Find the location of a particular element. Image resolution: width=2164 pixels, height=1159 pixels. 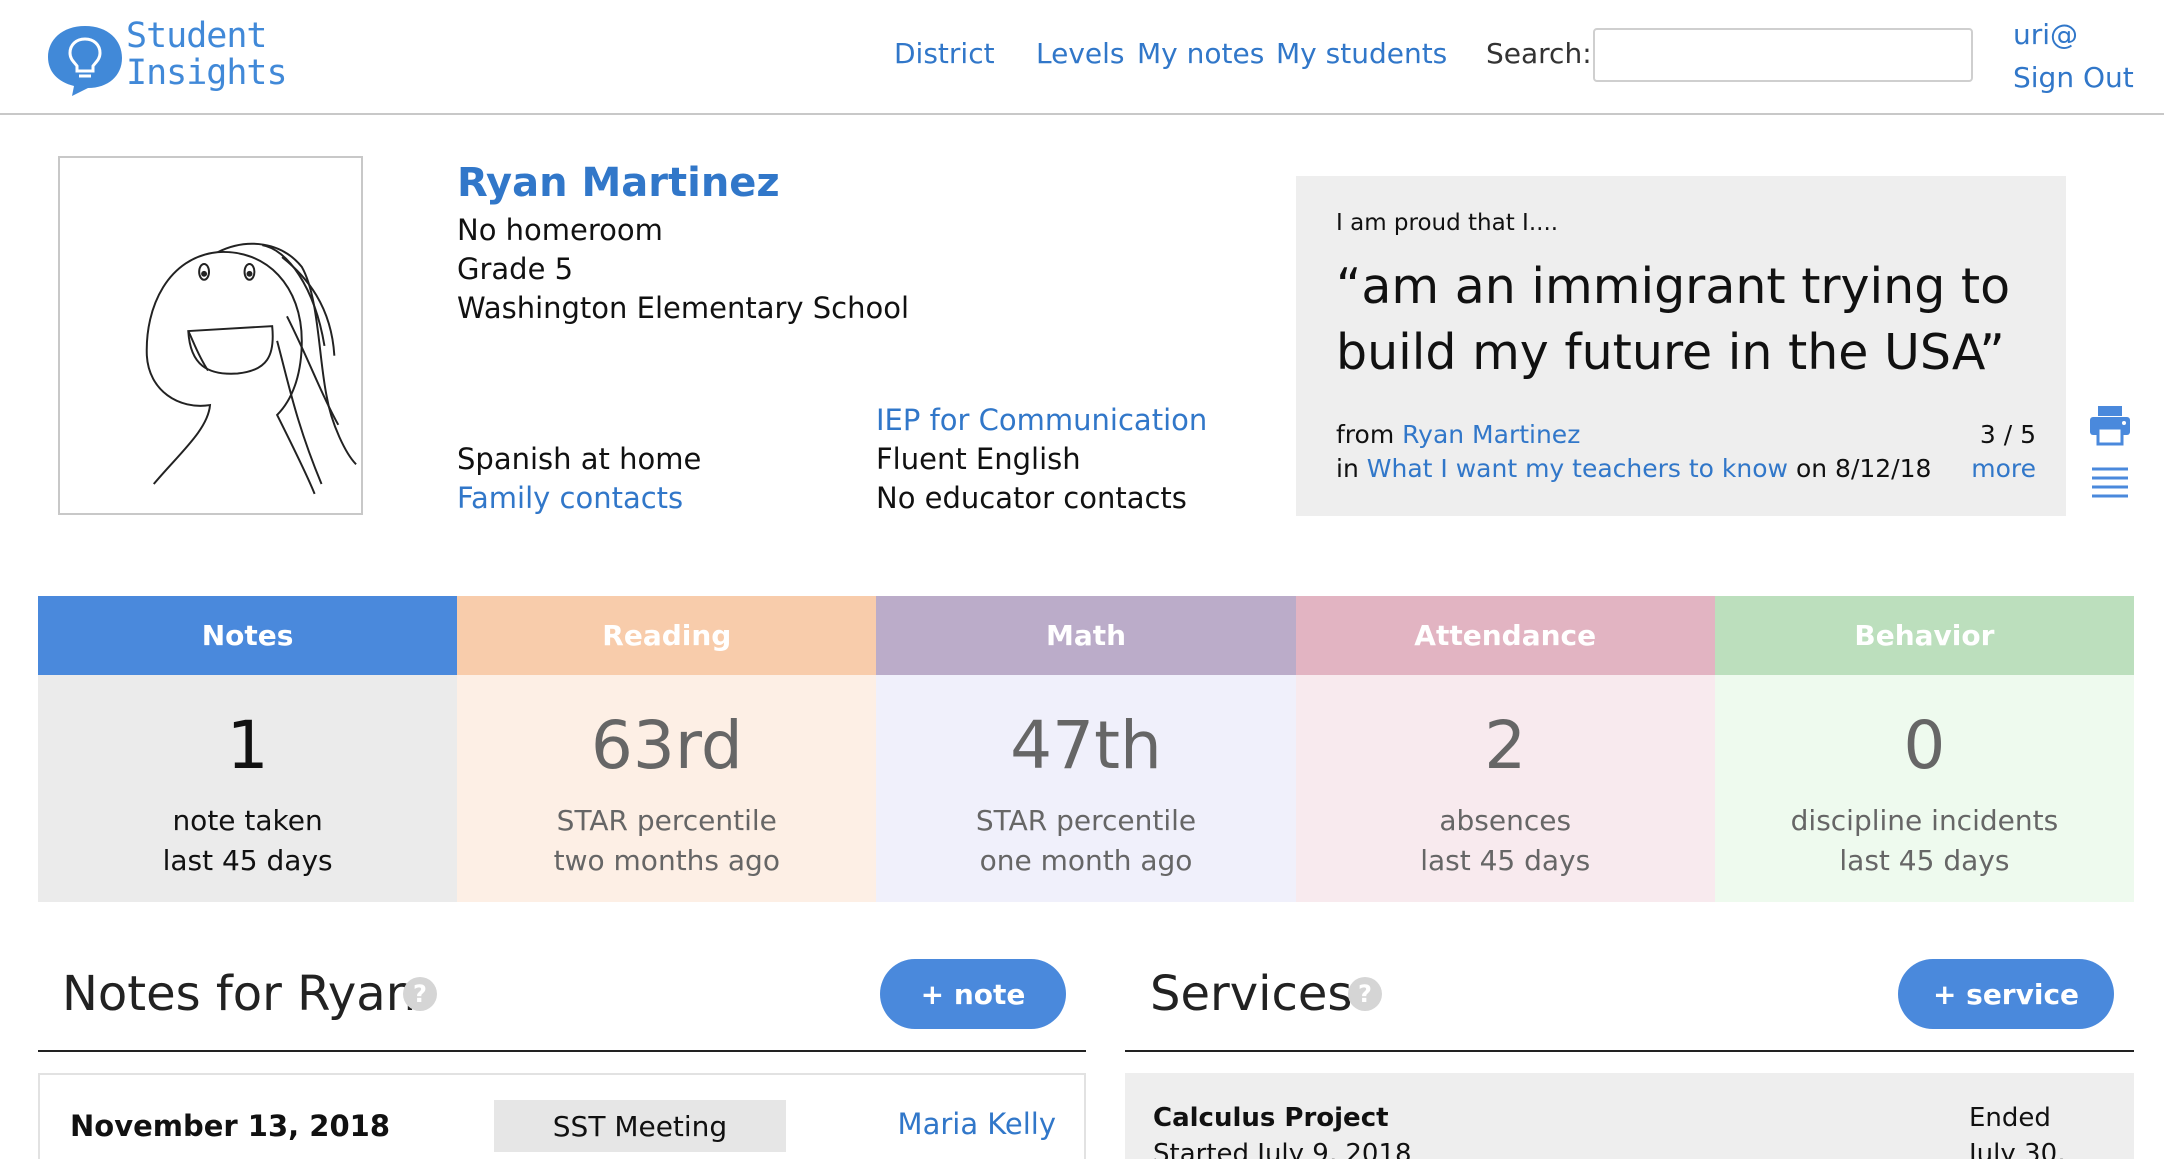

student-photo is located at coordinates (210, 335).